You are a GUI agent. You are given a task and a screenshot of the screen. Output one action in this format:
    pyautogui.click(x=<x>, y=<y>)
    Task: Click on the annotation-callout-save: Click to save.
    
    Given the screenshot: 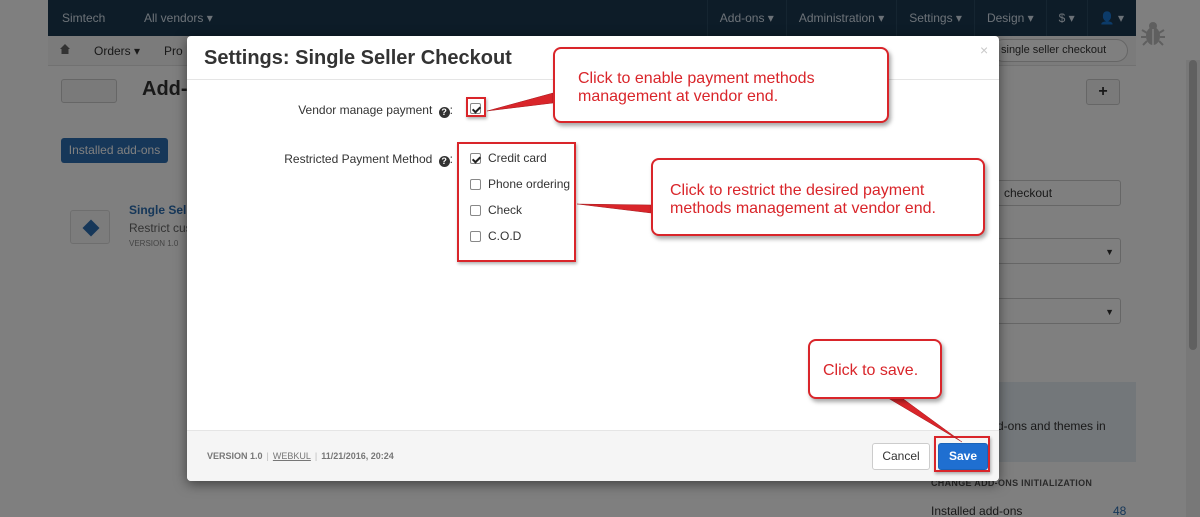 What is the action you would take?
    pyautogui.click(x=875, y=369)
    